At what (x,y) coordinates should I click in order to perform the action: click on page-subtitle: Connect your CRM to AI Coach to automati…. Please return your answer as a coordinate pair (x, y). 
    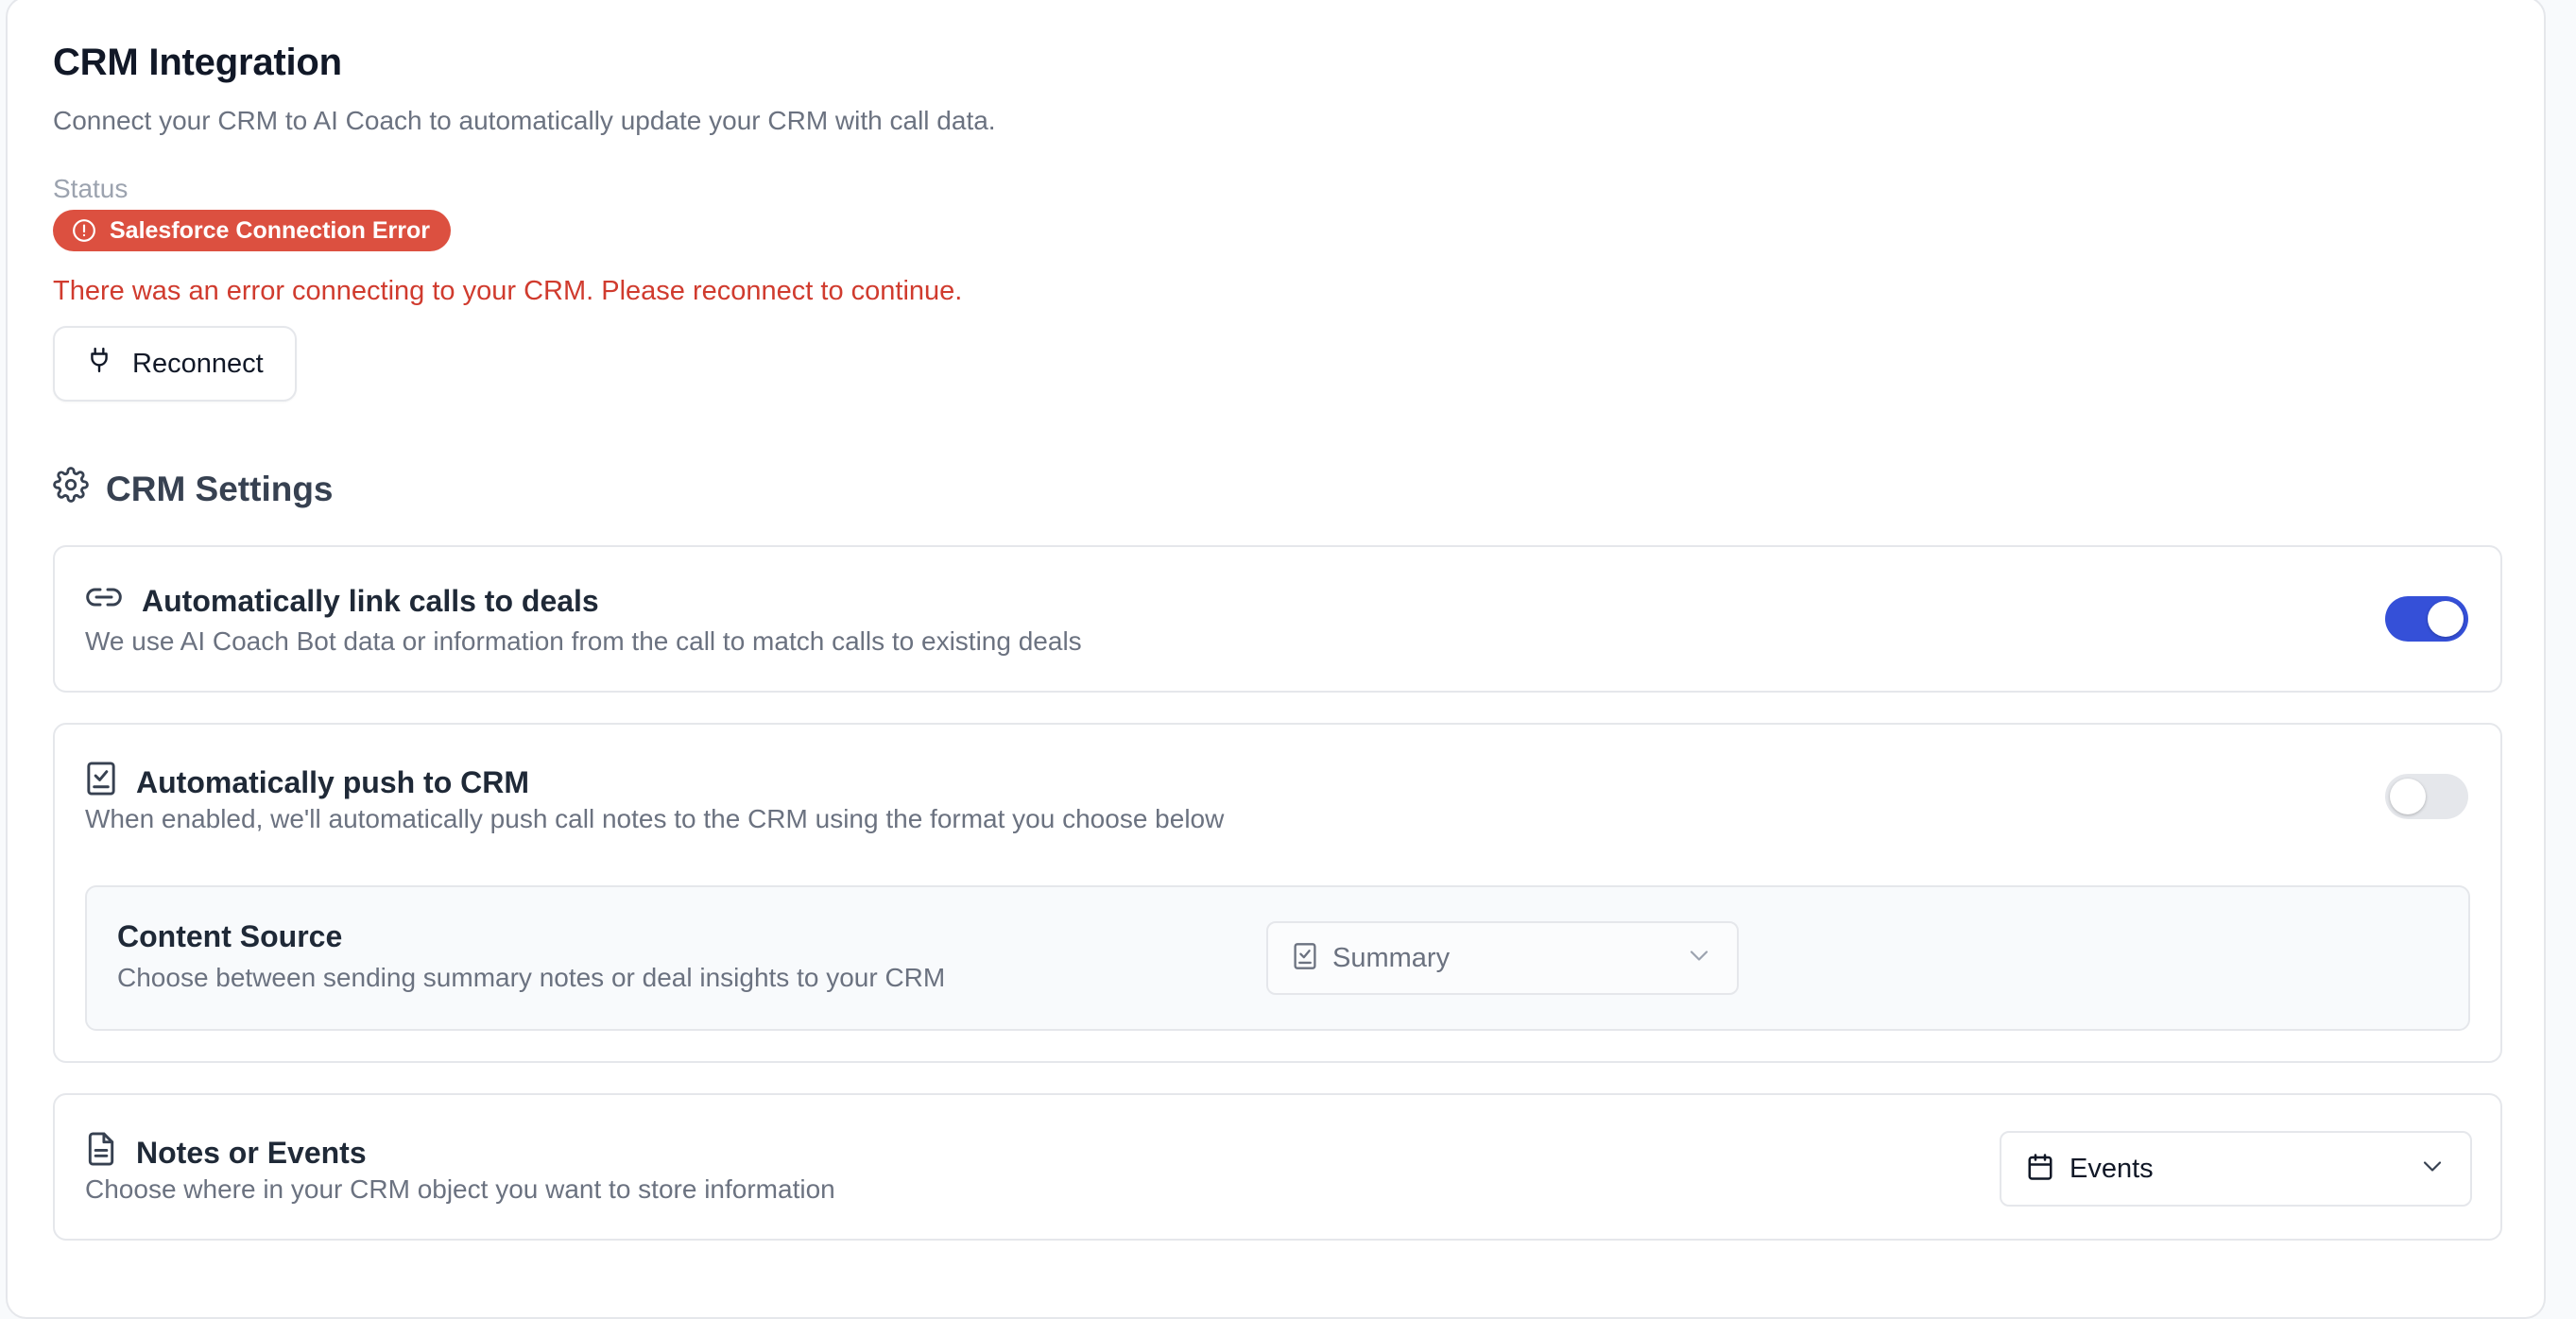
    Looking at the image, I should click on (524, 120).